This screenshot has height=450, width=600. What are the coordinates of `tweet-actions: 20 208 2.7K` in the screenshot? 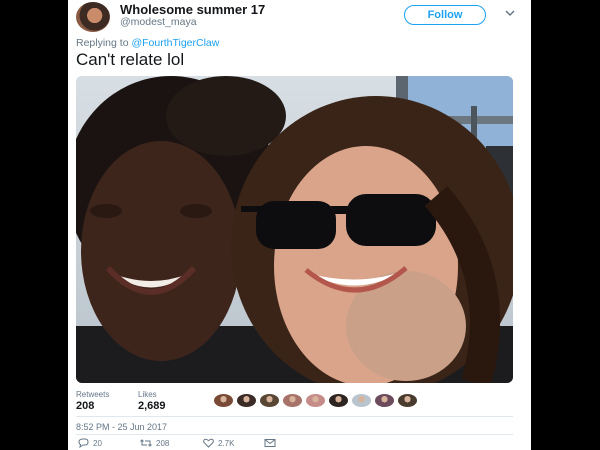 It's located at (294, 444).